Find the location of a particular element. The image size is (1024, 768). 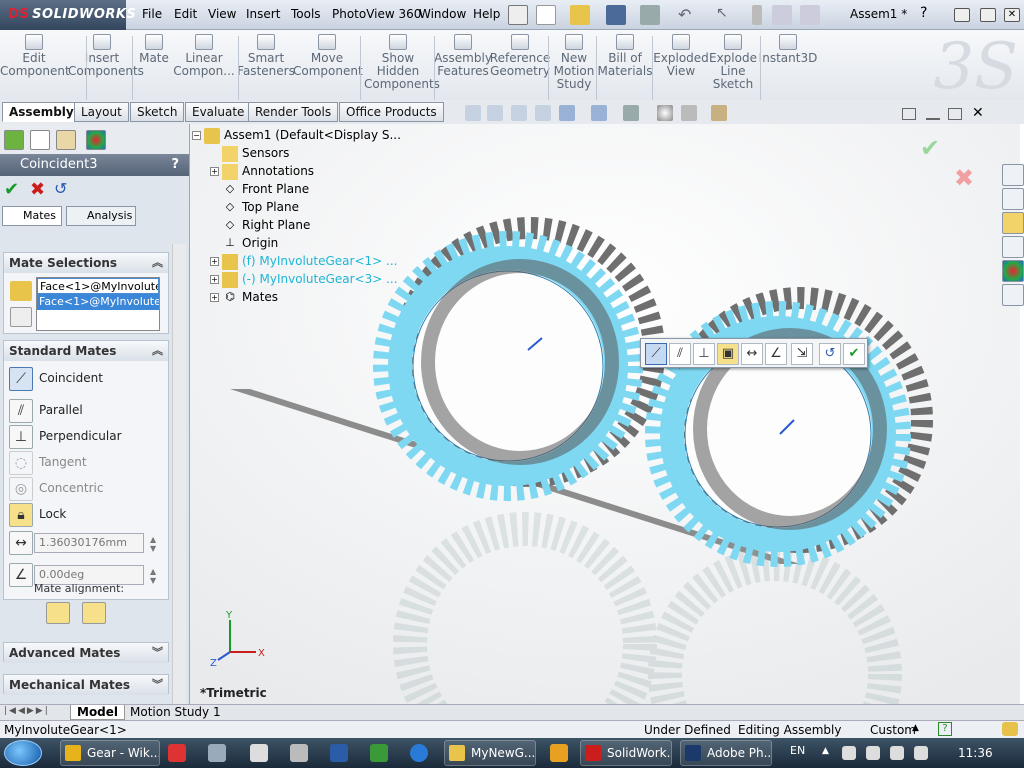

coincident-option: ⟋ Coincident is located at coordinates (84, 379).